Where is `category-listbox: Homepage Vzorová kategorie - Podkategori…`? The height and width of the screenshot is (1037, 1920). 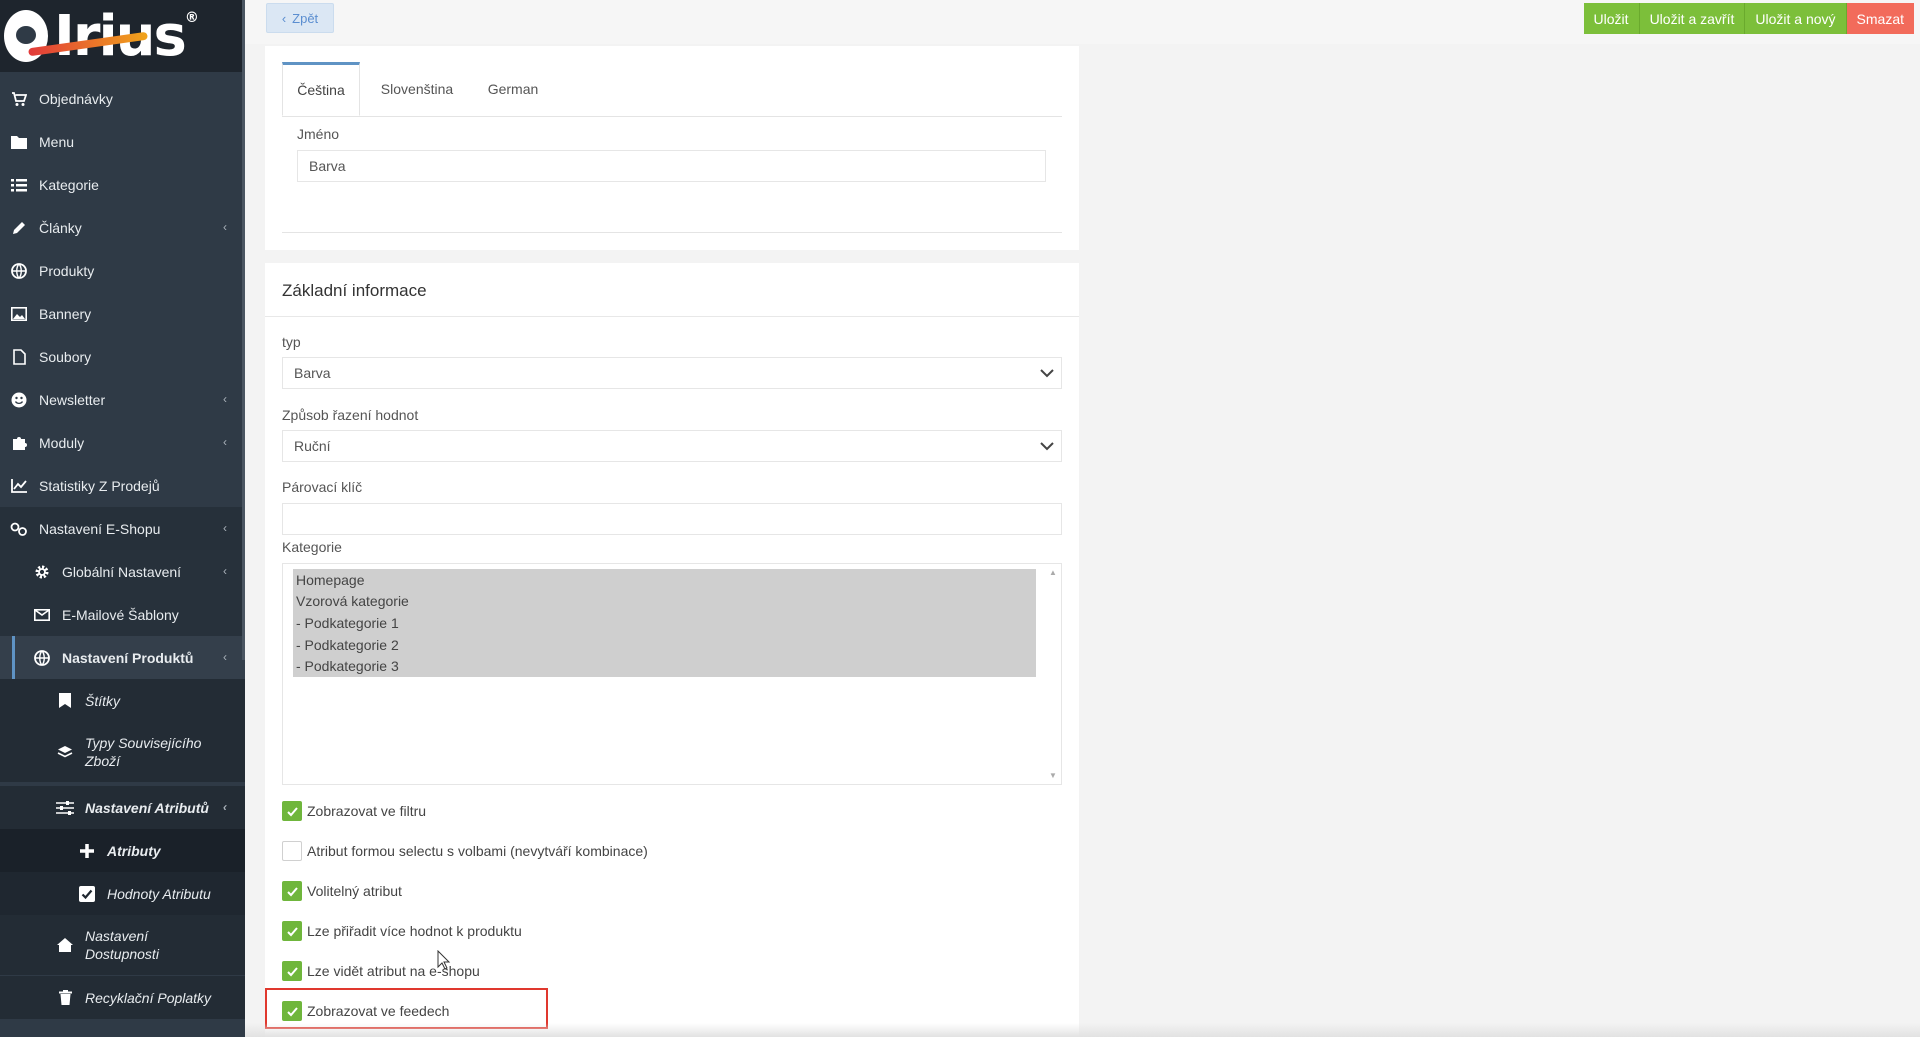 category-listbox: Homepage Vzorová kategorie - Podkategori… is located at coordinates (672, 674).